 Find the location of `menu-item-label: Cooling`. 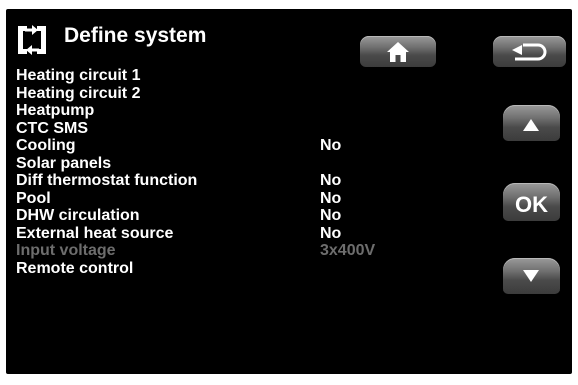

menu-item-label: Cooling is located at coordinates (46, 145).